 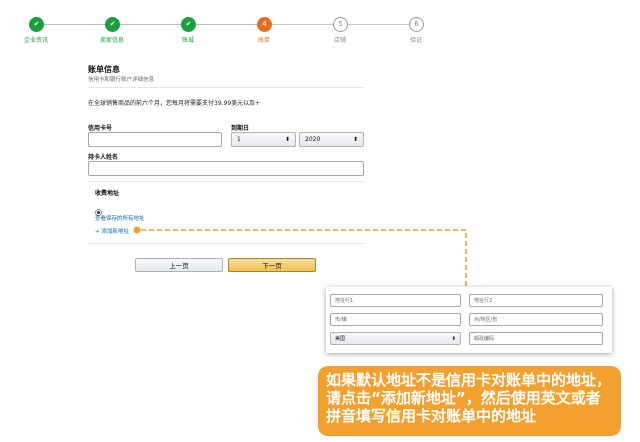 What do you see at coordinates (536, 319) in the screenshot?
I see `state-input: 州/地区/省` at bounding box center [536, 319].